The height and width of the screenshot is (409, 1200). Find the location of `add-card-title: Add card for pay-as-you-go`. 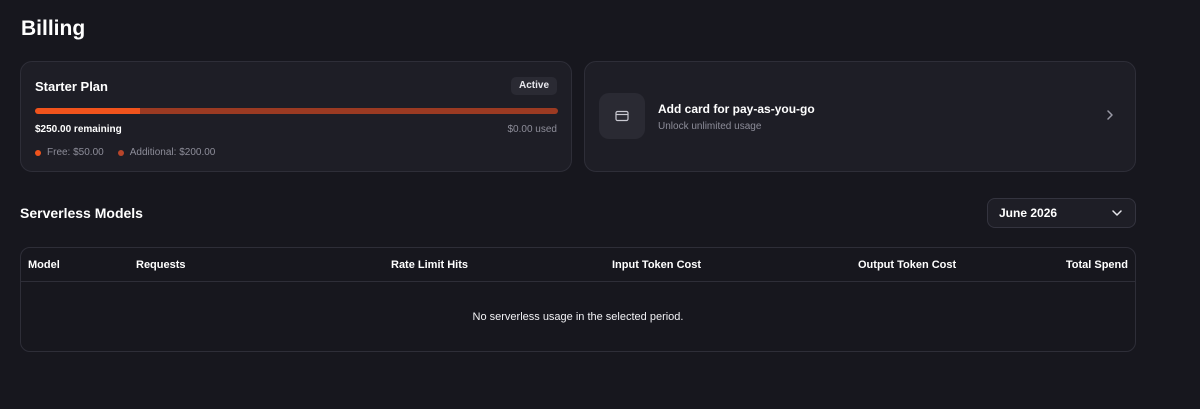

add-card-title: Add card for pay-as-you-go is located at coordinates (736, 109).